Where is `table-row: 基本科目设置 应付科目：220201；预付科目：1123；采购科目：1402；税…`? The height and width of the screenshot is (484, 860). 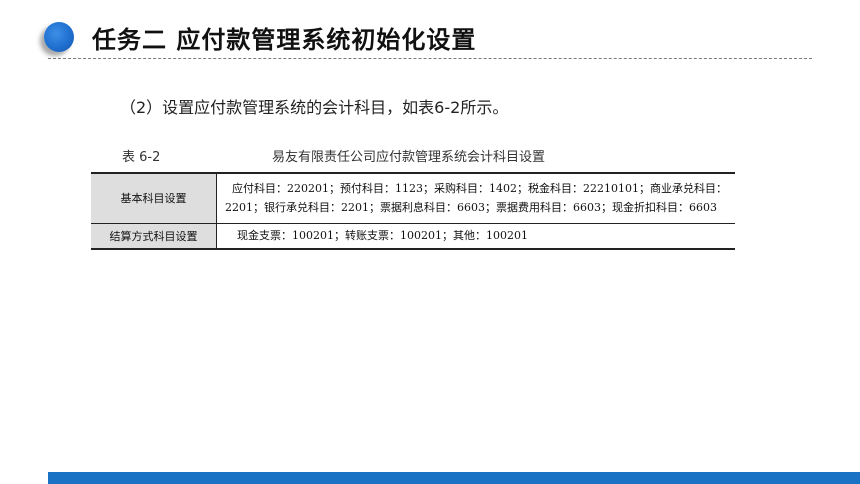
table-row: 基本科目设置 应付科目：220201；预付科目：1123；采购科目：1402；税… is located at coordinates (413, 198).